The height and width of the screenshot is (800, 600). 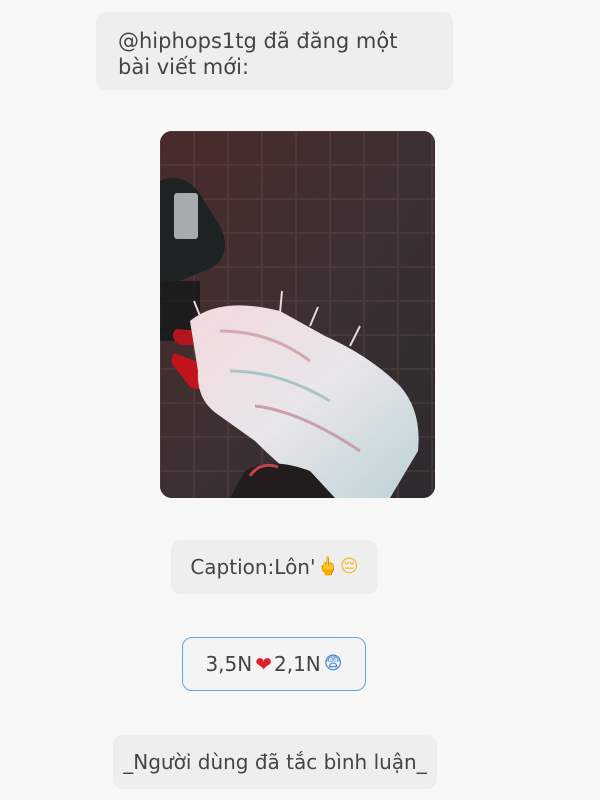 I want to click on comments-disabled-bubble: _Người dùng đã tắc bình luận_, so click(x=275, y=762).